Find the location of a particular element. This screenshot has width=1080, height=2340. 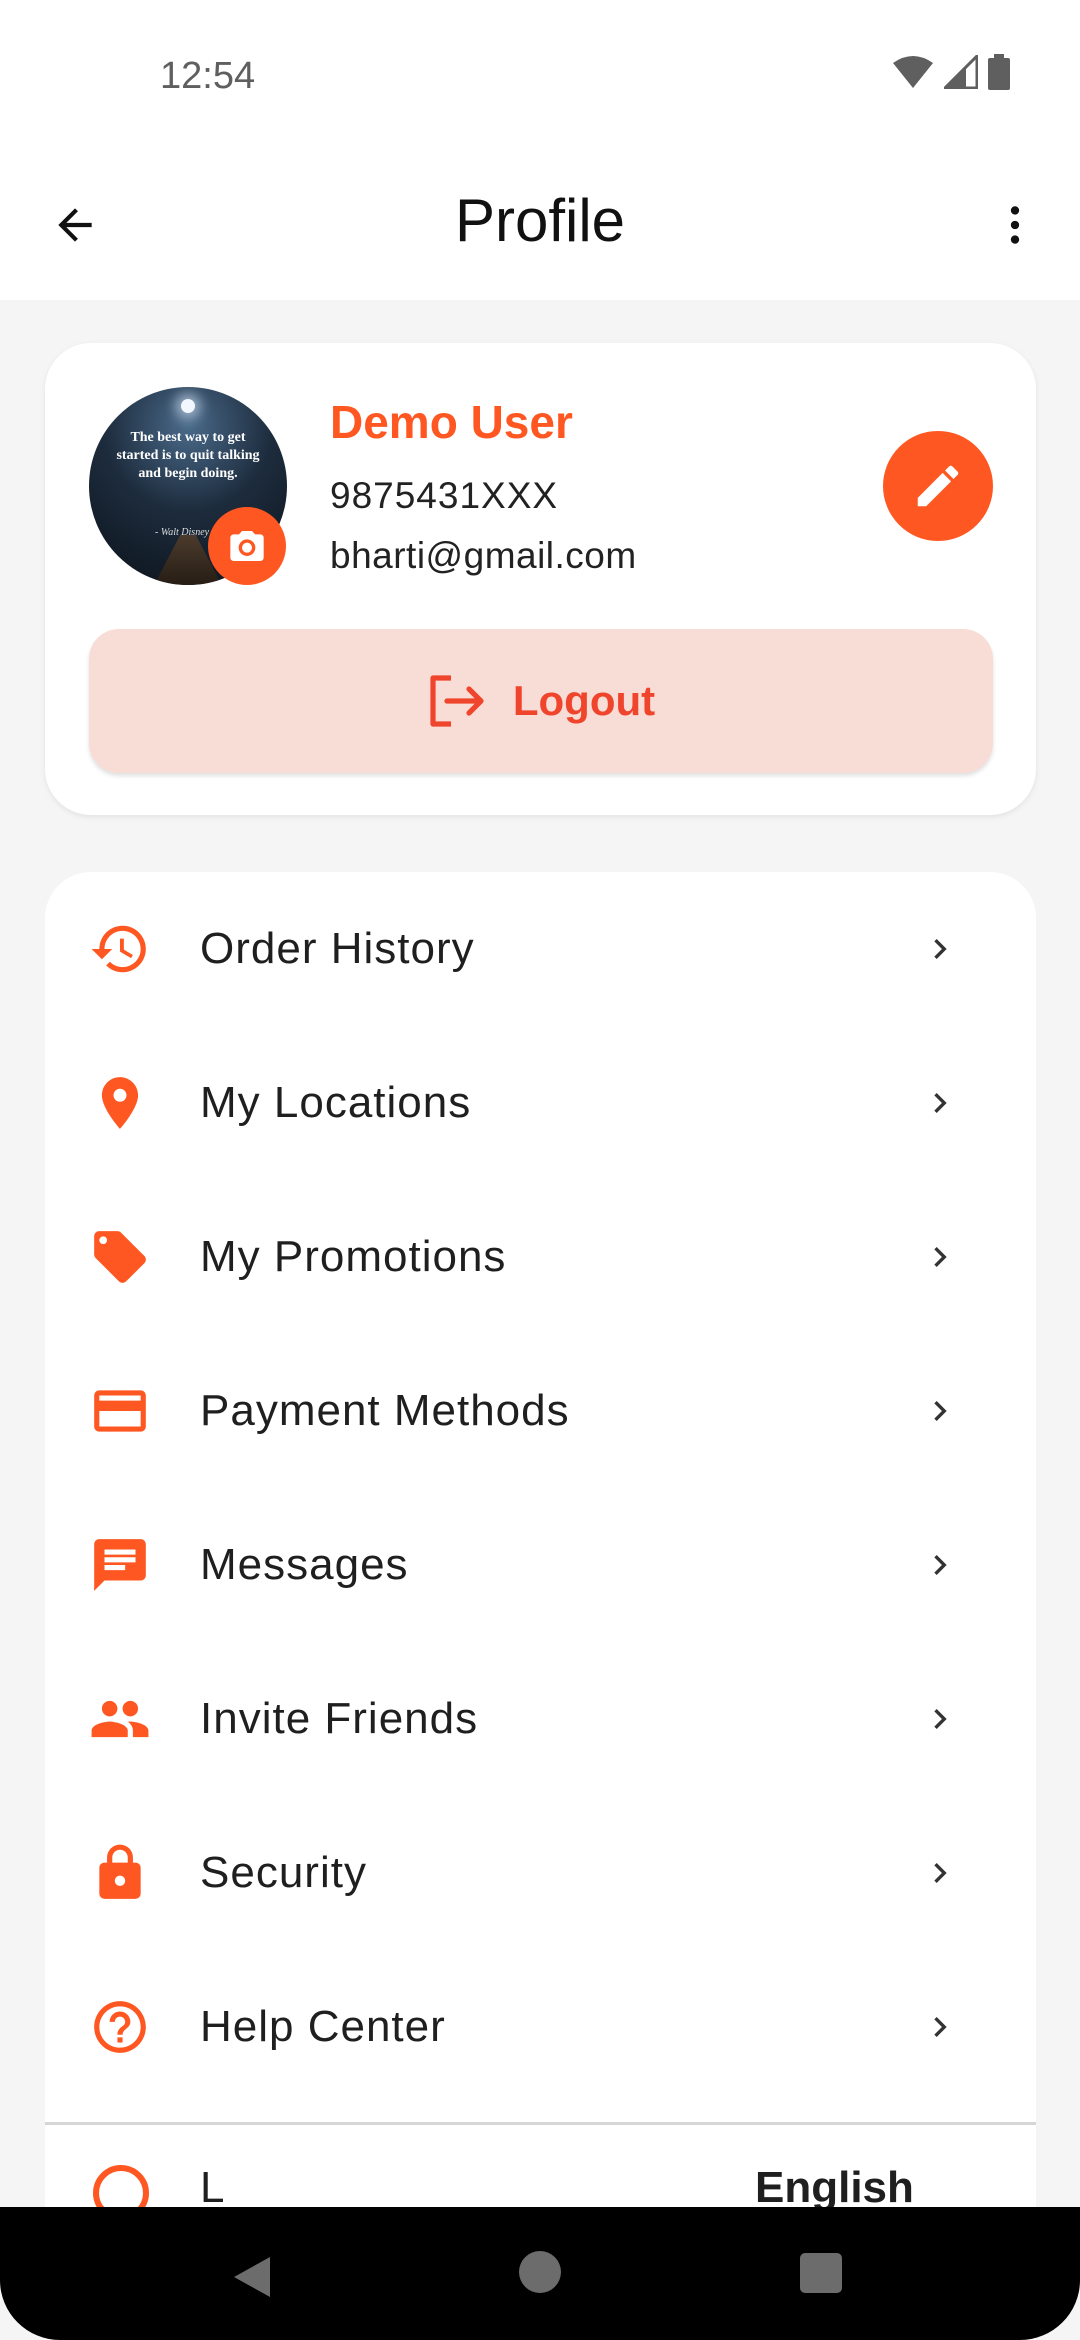

system-nav-bar is located at coordinates (540, 2273).